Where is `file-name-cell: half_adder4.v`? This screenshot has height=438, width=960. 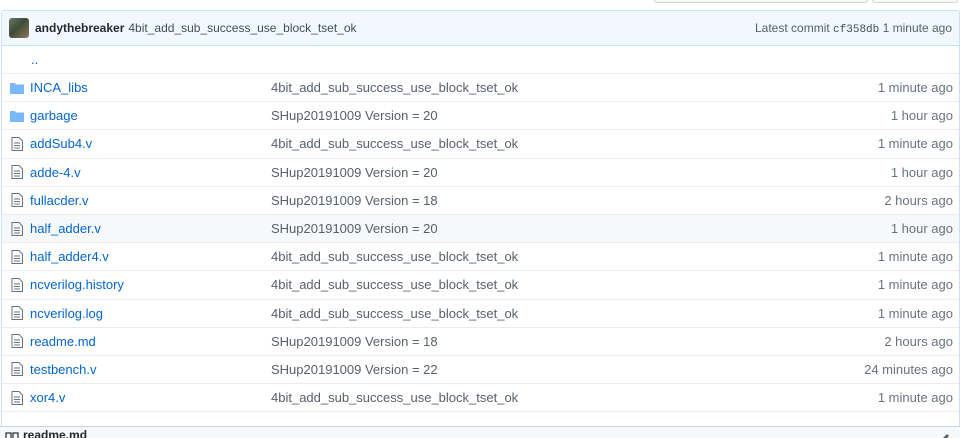 file-name-cell: half_adder4.v is located at coordinates (150, 256).